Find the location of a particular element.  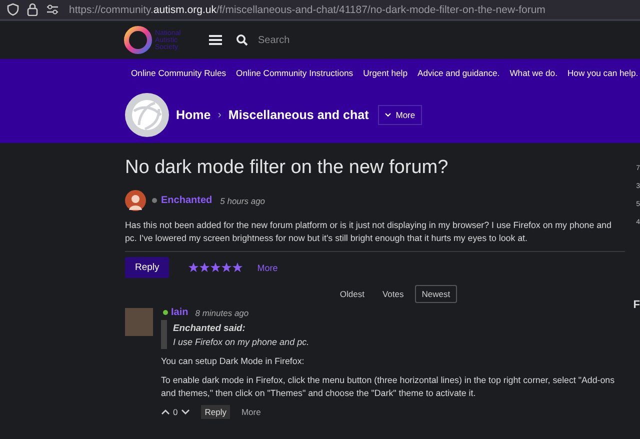

author-link: Enchanted is located at coordinates (186, 200).